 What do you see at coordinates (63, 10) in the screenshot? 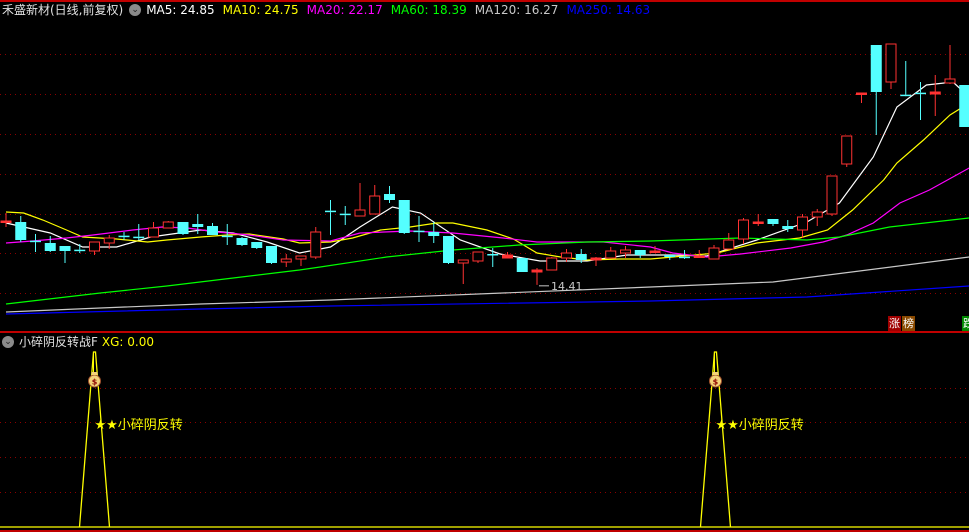
I see `main-panel-title: 禾盛新材(日线,前复权)` at bounding box center [63, 10].